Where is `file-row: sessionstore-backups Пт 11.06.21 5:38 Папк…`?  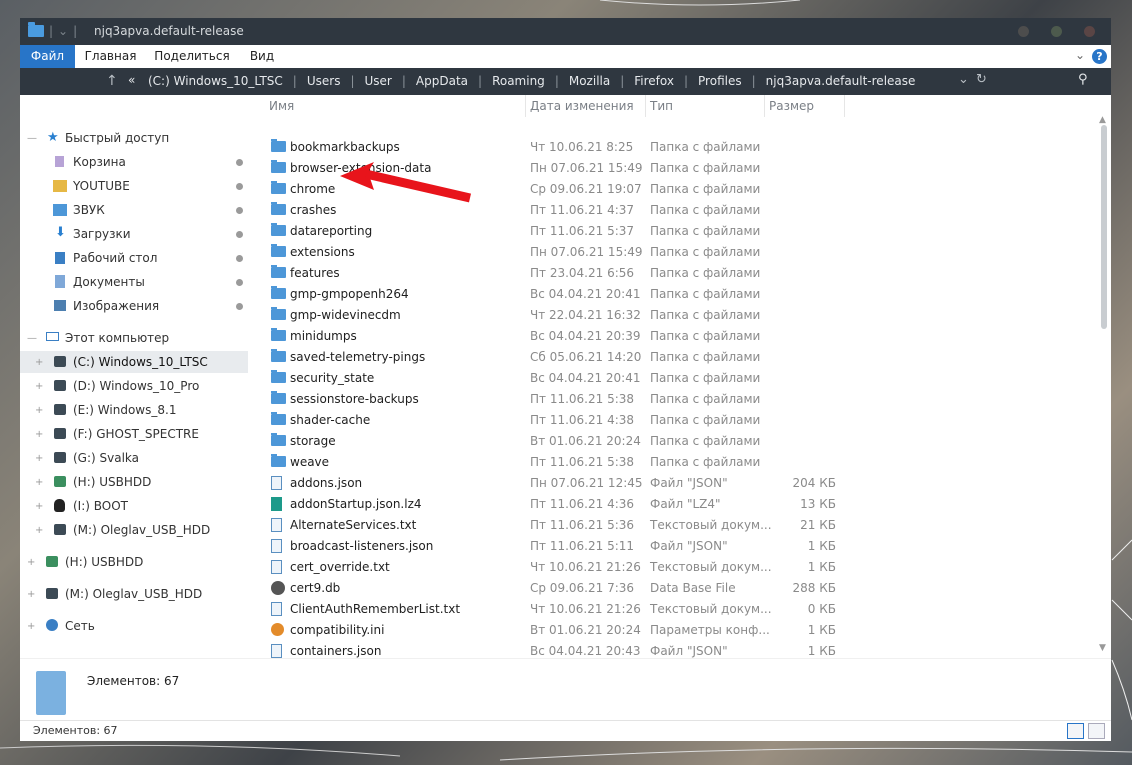
file-row: sessionstore-backups Пт 11.06.21 5:38 Папк… is located at coordinates (676, 399).